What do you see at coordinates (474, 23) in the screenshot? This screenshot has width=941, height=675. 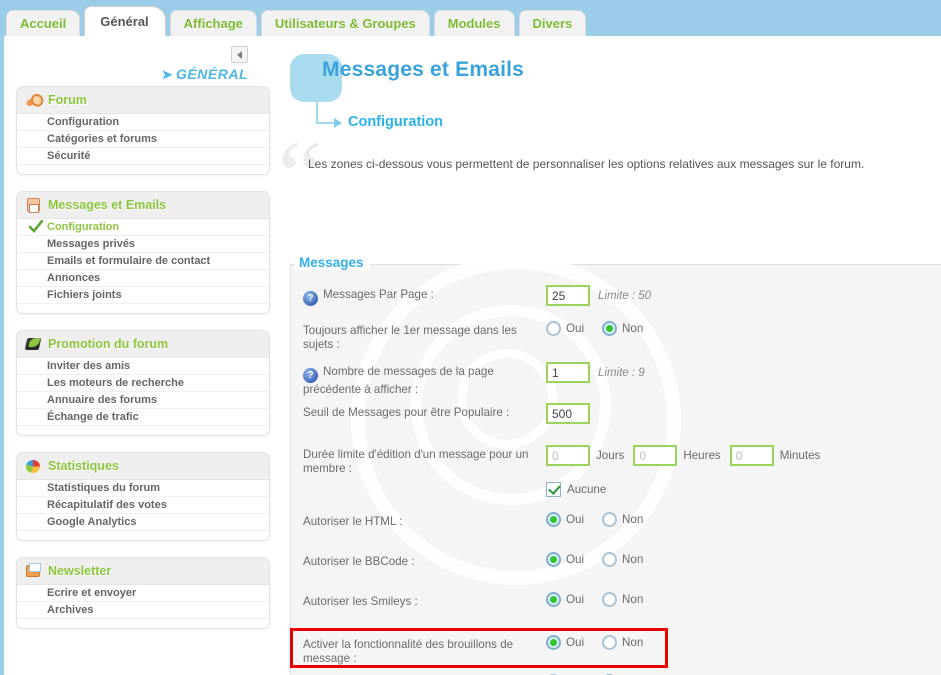 I see `tab-modules: Modules` at bounding box center [474, 23].